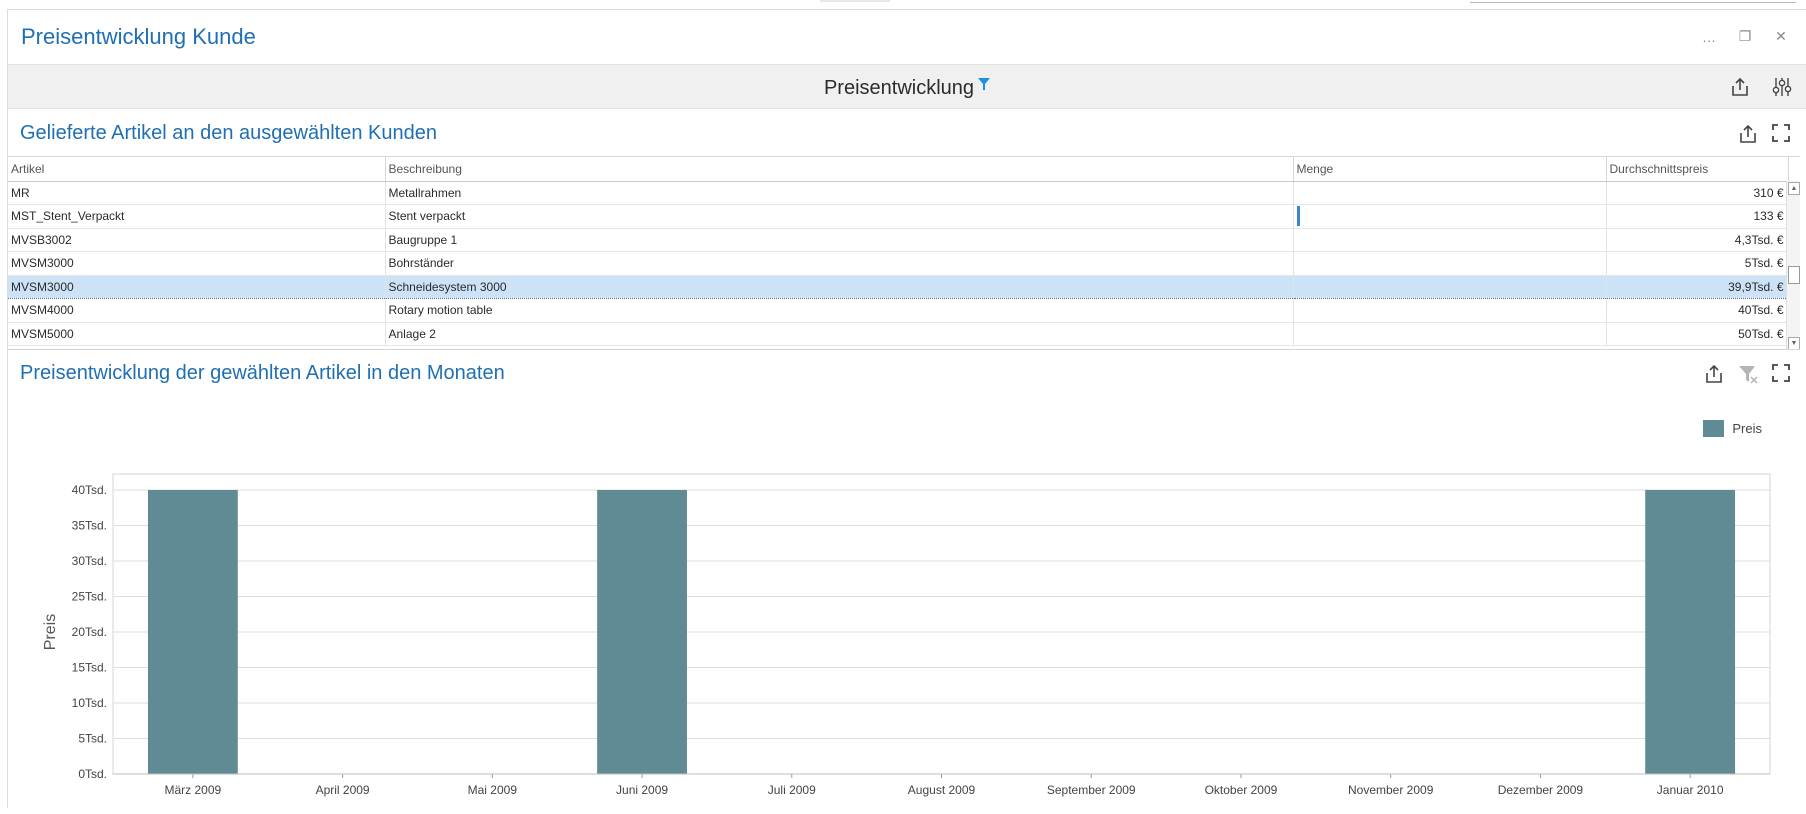 The width and height of the screenshot is (1806, 814). Describe the element at coordinates (89, 561) in the screenshot. I see `y-tick-label: 30Tsd.` at that location.